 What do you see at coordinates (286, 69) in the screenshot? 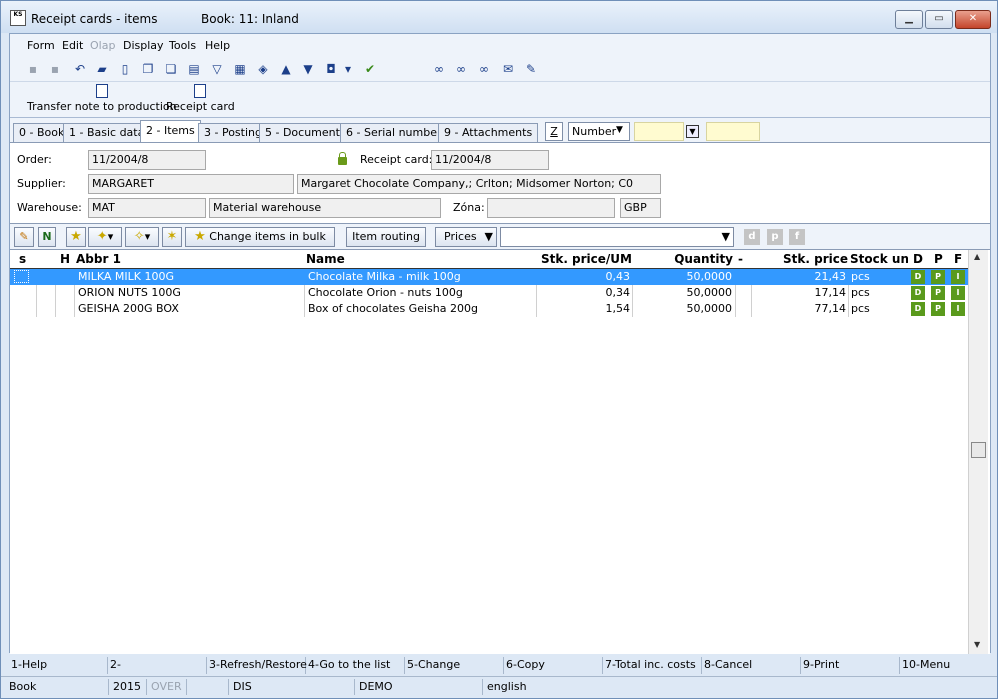
I see `arrow-up-icon: ▲` at bounding box center [286, 69].